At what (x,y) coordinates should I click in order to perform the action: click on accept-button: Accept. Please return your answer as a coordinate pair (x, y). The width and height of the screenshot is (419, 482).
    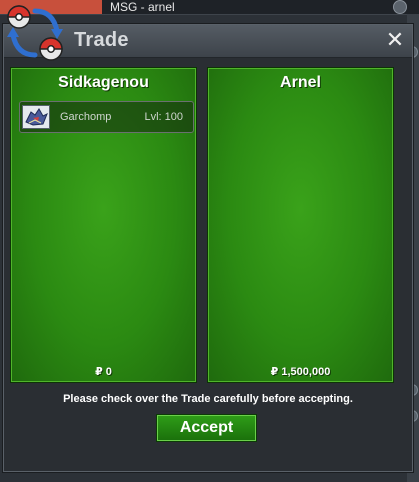
    Looking at the image, I should click on (206, 428).